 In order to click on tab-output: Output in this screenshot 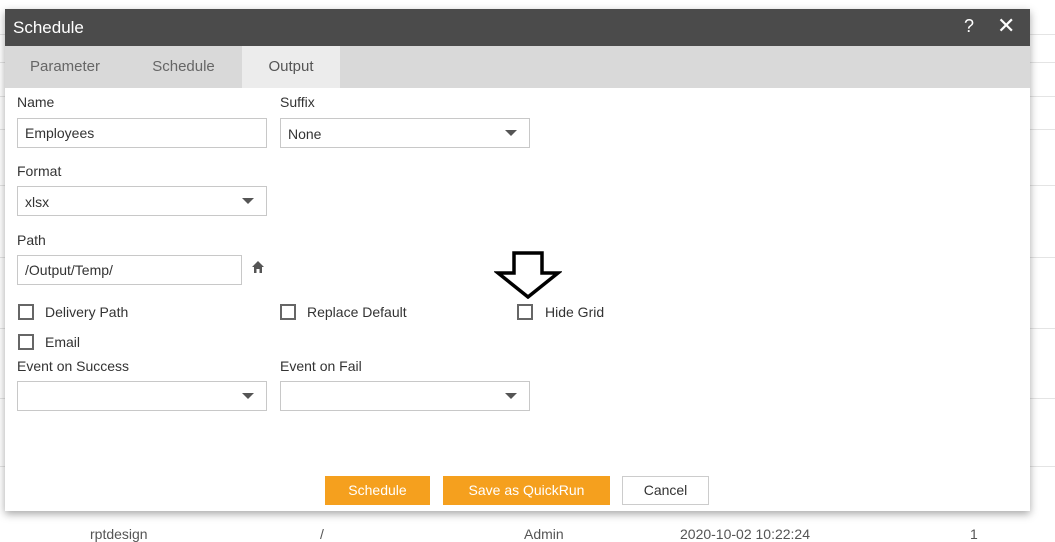, I will do `click(291, 67)`.